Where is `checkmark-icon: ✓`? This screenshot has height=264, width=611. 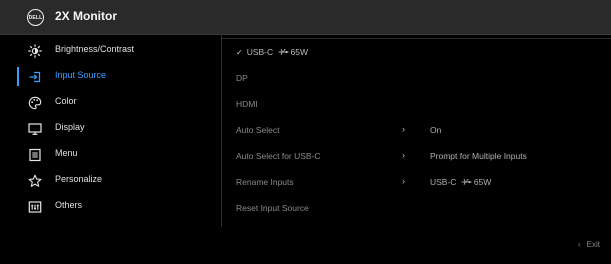
checkmark-icon: ✓ is located at coordinates (239, 52).